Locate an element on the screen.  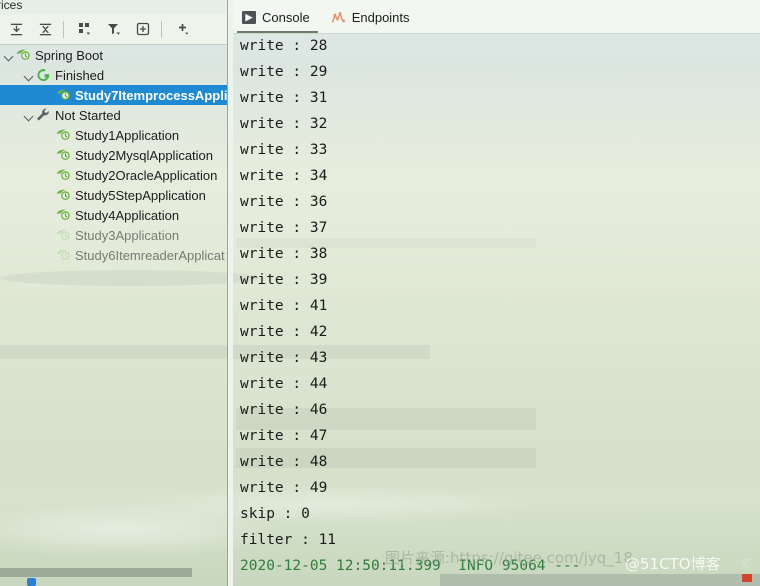
tool-window-tab-services: rices is located at coordinates (11, 6).